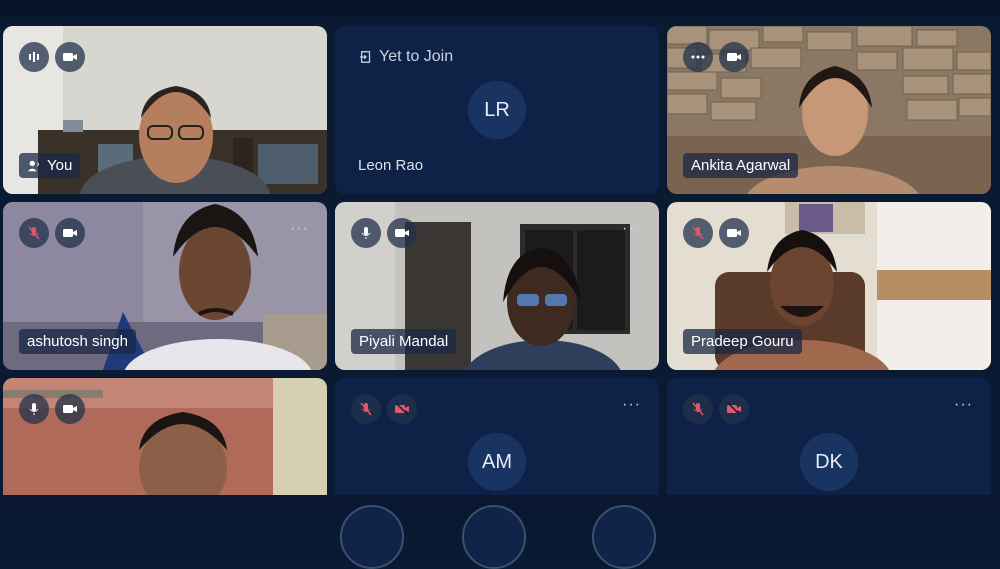 Image resolution: width=1000 pixels, height=569 pixels. Describe the element at coordinates (698, 57) in the screenshot. I see `more-dots-icon` at that location.